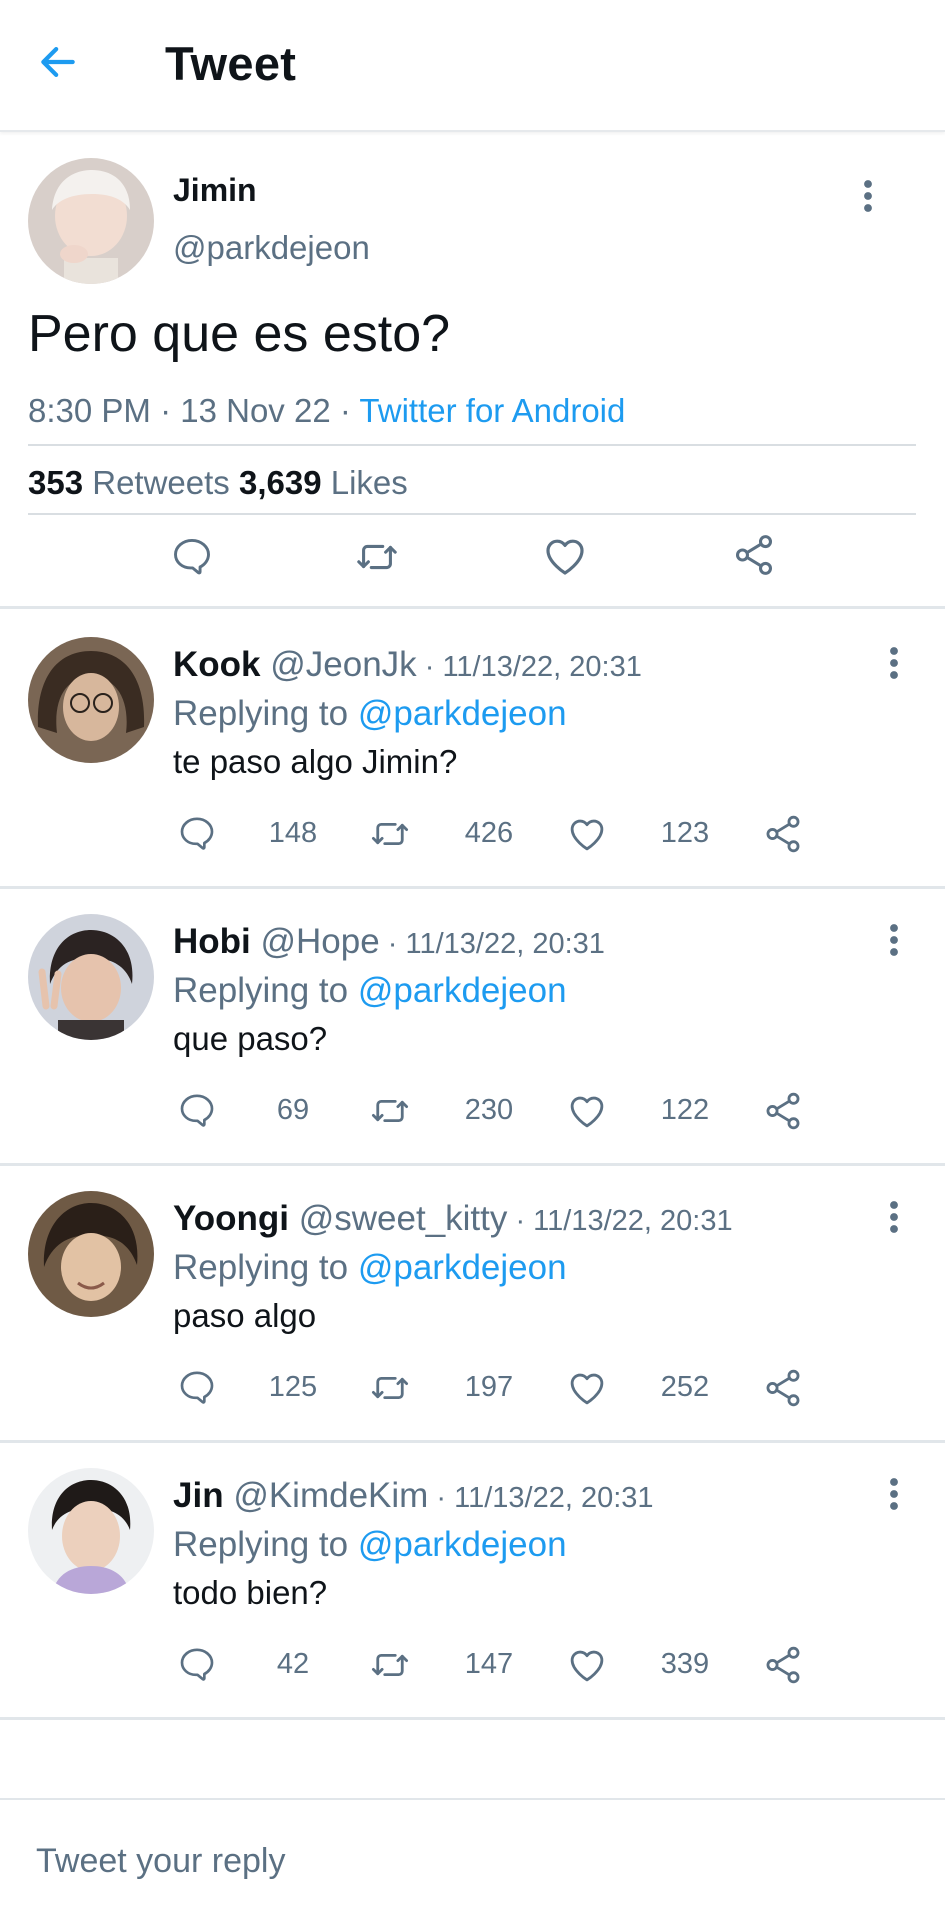 This screenshot has width=945, height=1922. I want to click on reply-author-handle: @sweet_kitty, so click(403, 1218).